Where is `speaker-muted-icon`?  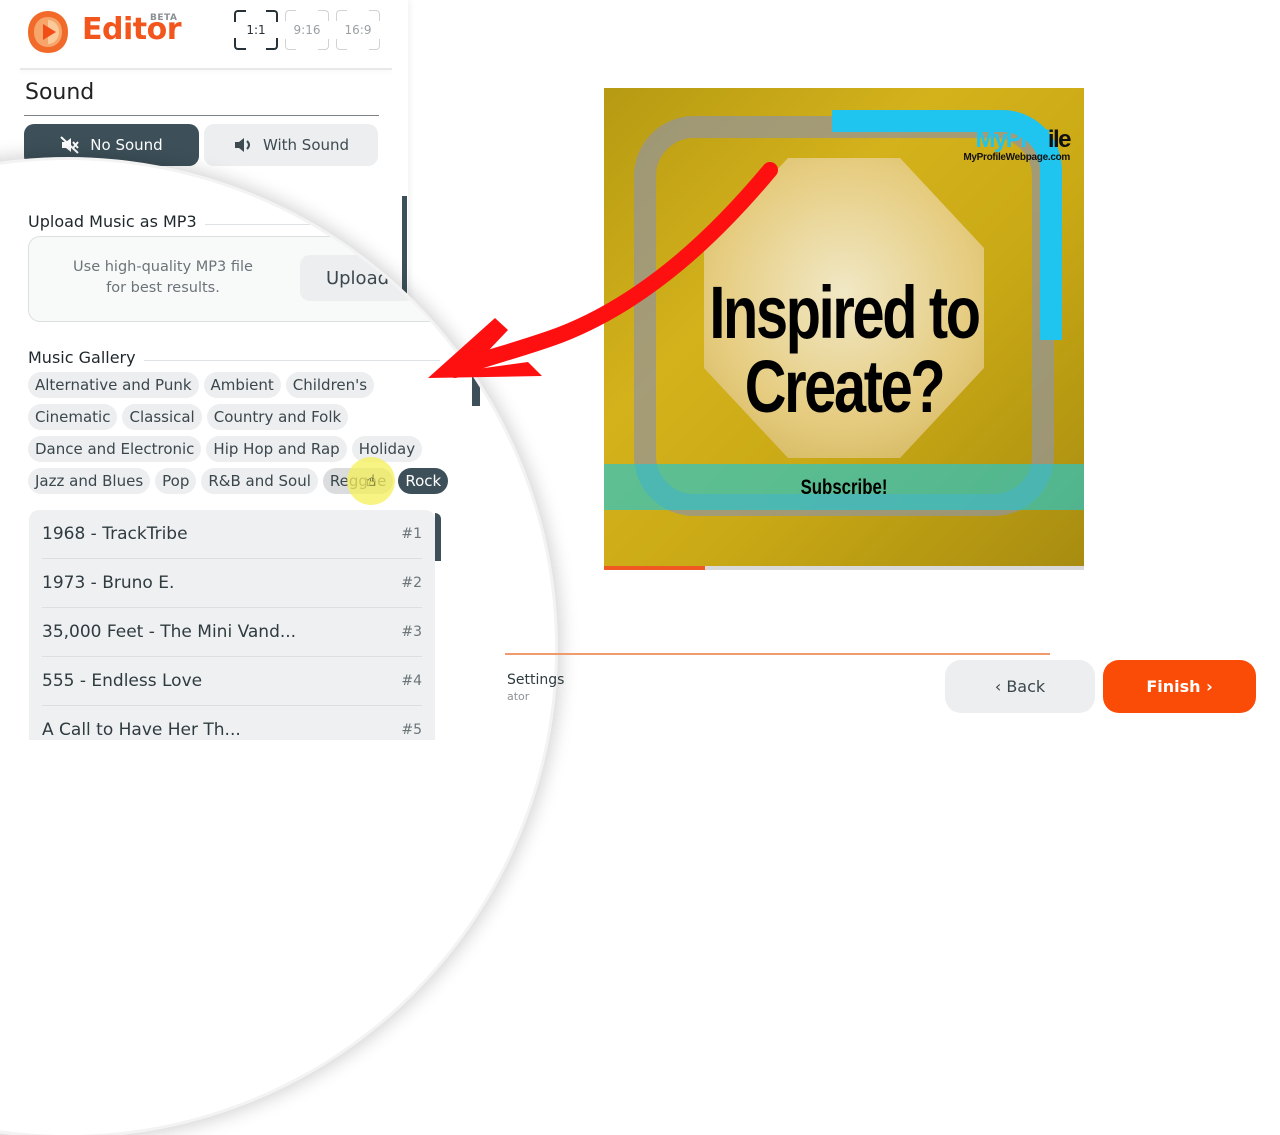 speaker-muted-icon is located at coordinates (70, 145).